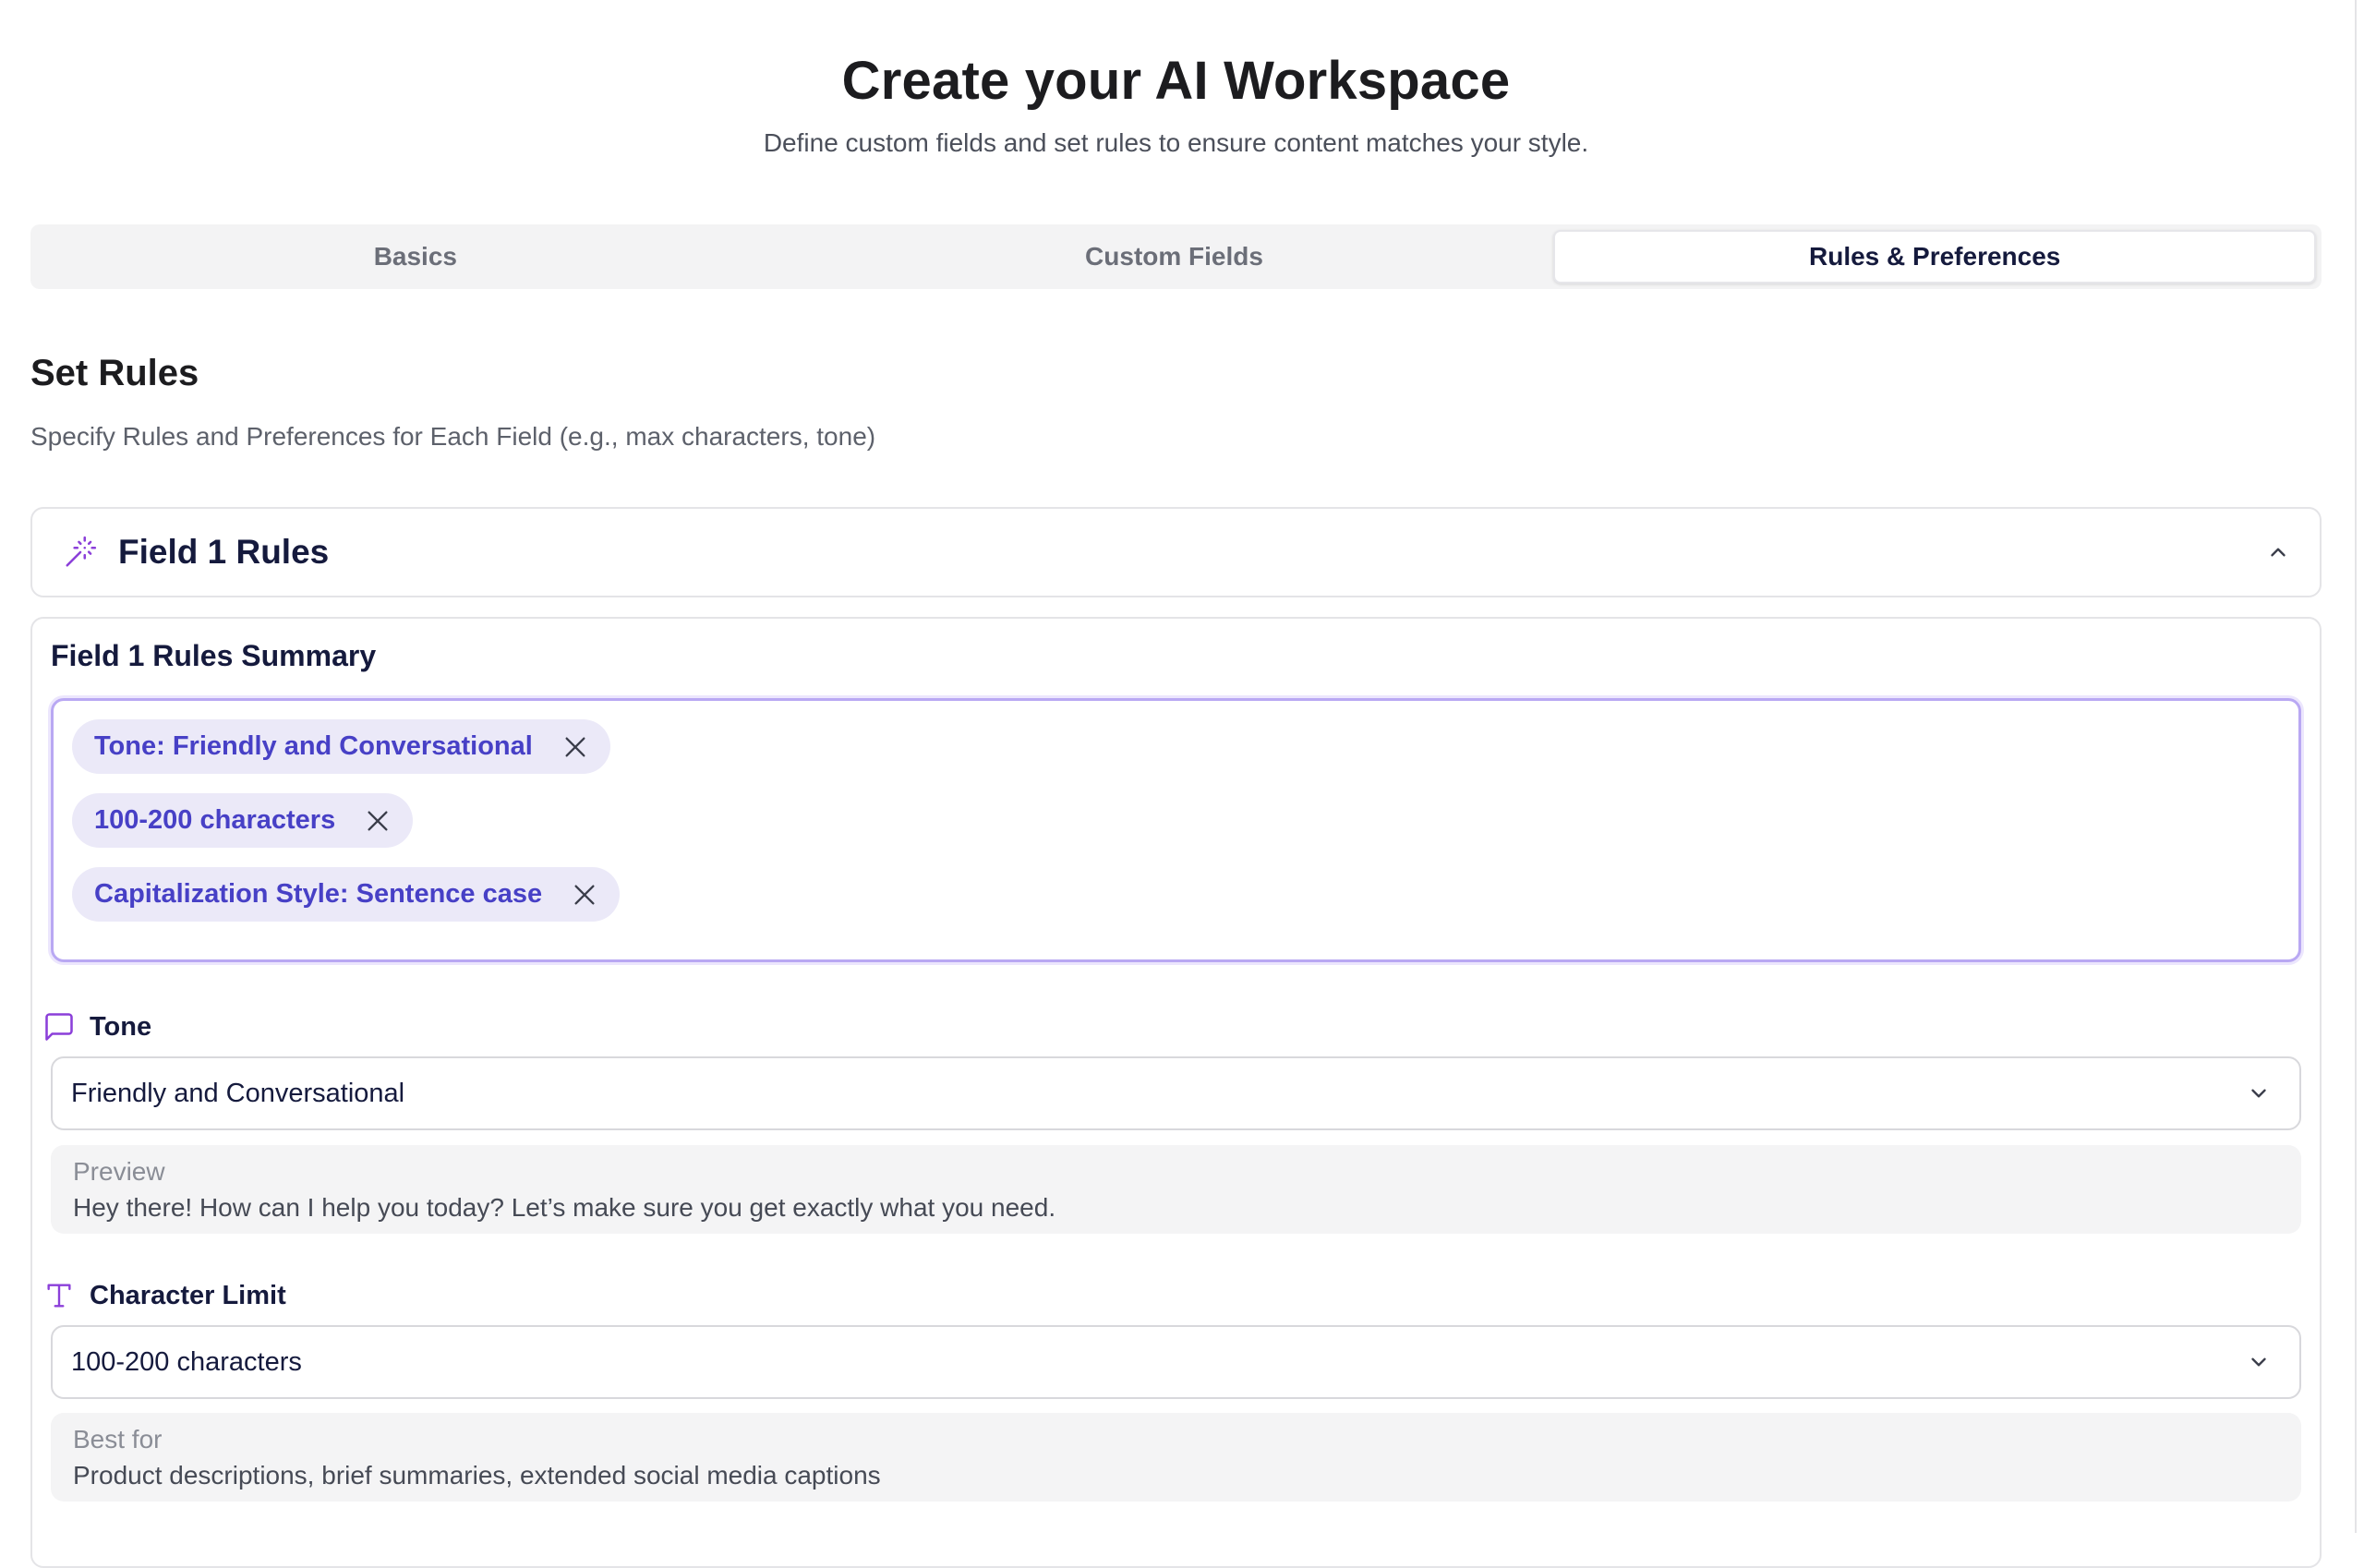  Describe the element at coordinates (80, 552) in the screenshot. I see `magic-wand-icon` at that location.